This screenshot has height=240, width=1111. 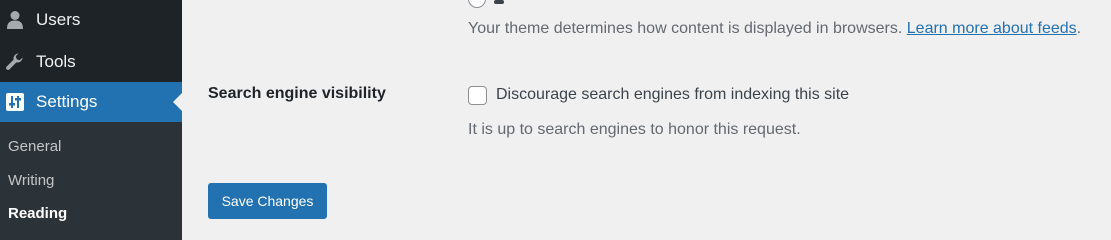 What do you see at coordinates (477, 4) in the screenshot?
I see `feed-radio-button` at bounding box center [477, 4].